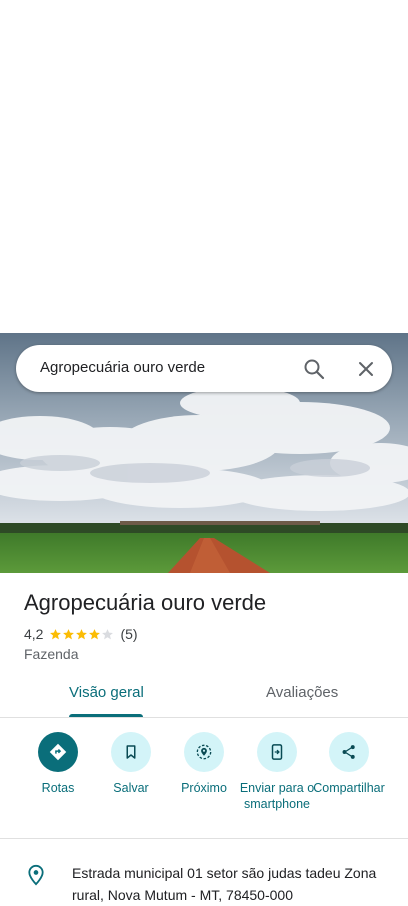 The width and height of the screenshot is (408, 906). What do you see at coordinates (108, 633) in the screenshot?
I see `star-empty-icon` at bounding box center [108, 633].